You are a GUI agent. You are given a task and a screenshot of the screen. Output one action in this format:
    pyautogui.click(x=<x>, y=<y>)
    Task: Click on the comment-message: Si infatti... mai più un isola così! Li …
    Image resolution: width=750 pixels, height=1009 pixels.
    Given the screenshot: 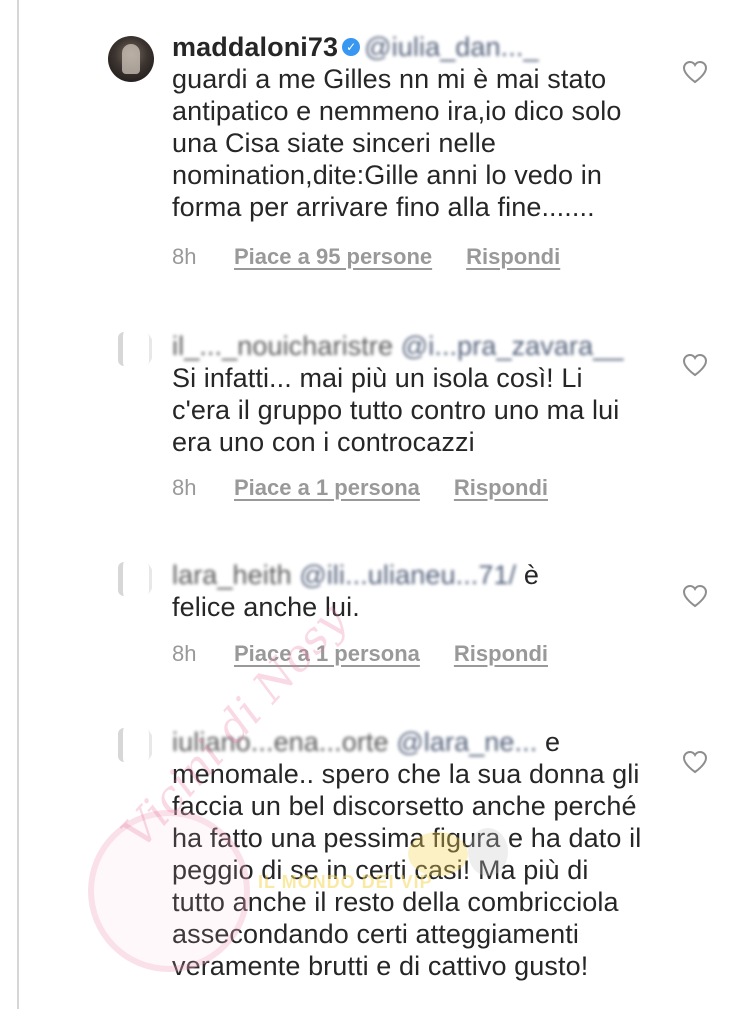 What is the action you would take?
    pyautogui.click(x=396, y=410)
    